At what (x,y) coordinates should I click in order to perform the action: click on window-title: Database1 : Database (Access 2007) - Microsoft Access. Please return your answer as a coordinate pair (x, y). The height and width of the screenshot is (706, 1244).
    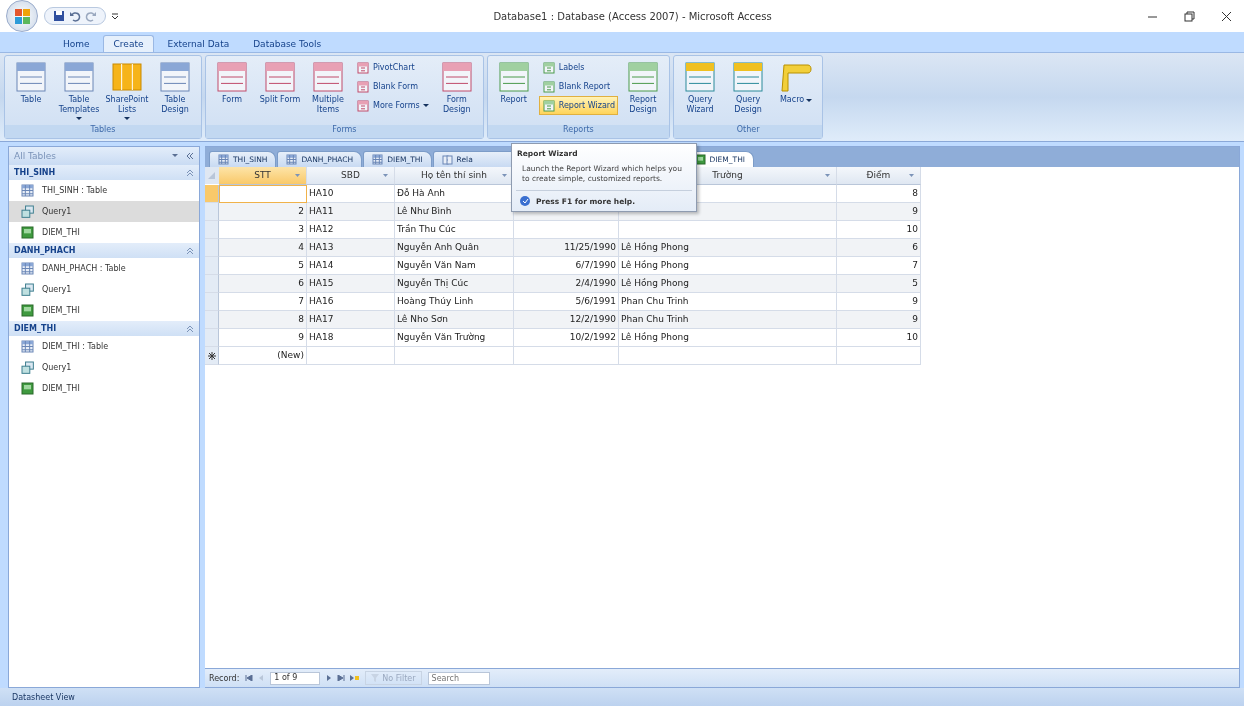
    Looking at the image, I should click on (632, 16).